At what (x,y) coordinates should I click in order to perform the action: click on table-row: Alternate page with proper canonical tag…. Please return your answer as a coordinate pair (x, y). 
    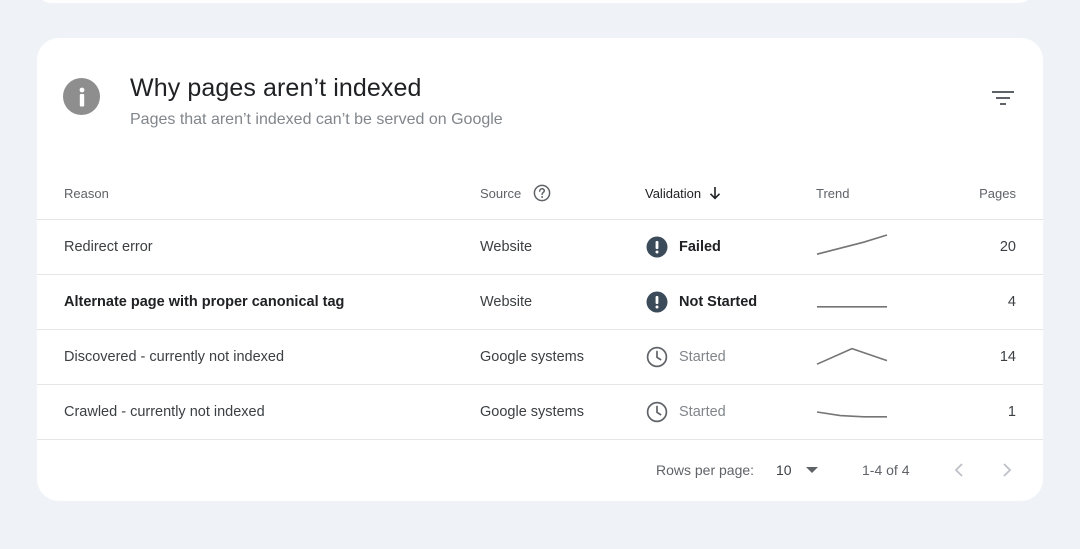
    Looking at the image, I should click on (540, 302).